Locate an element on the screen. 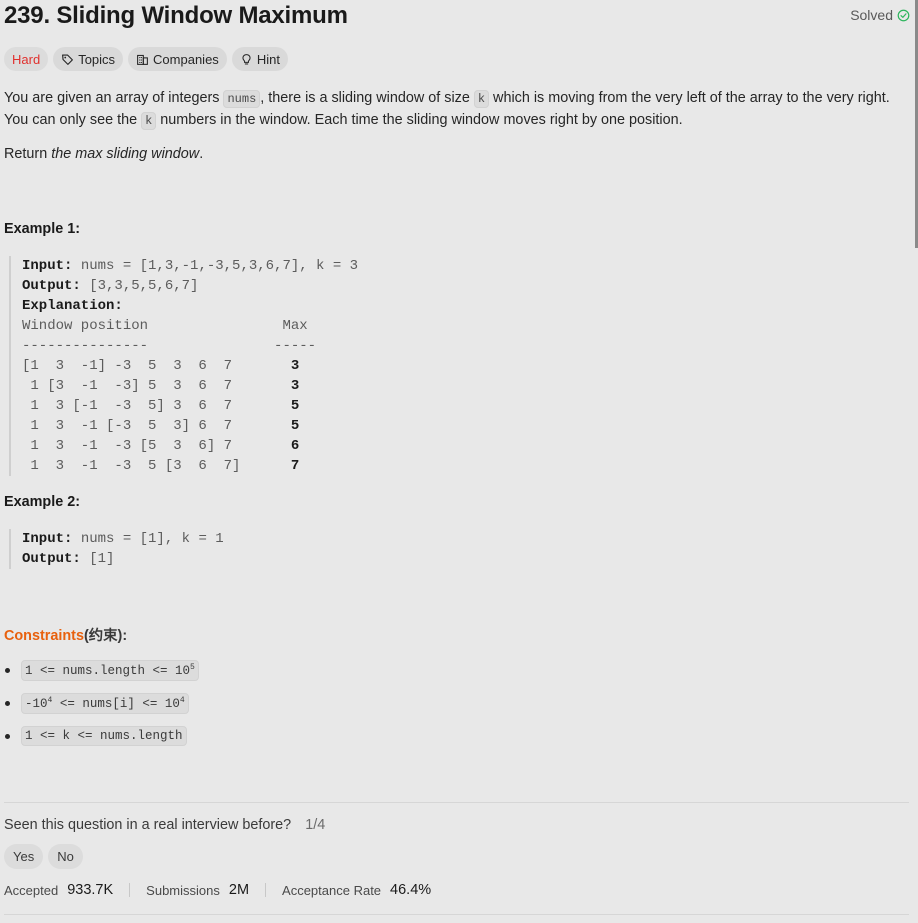 The height and width of the screenshot is (923, 918). accepted-label: Accepted is located at coordinates (31, 890).